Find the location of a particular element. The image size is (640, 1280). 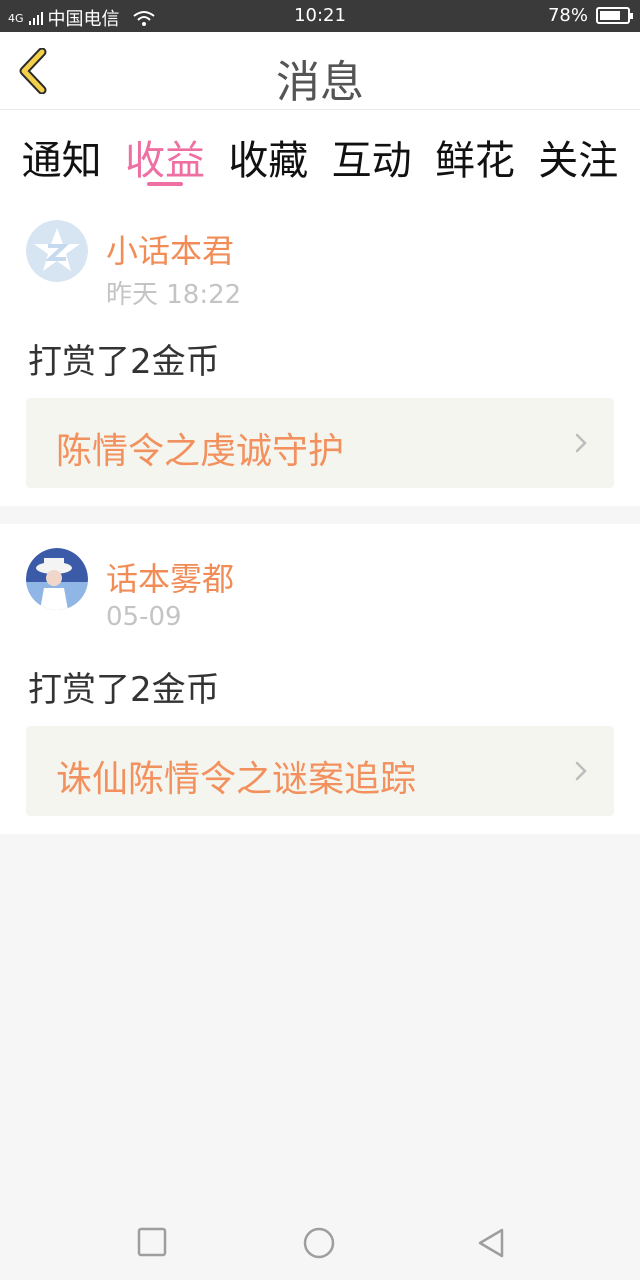

user-photo-avatar is located at coordinates (57, 579).